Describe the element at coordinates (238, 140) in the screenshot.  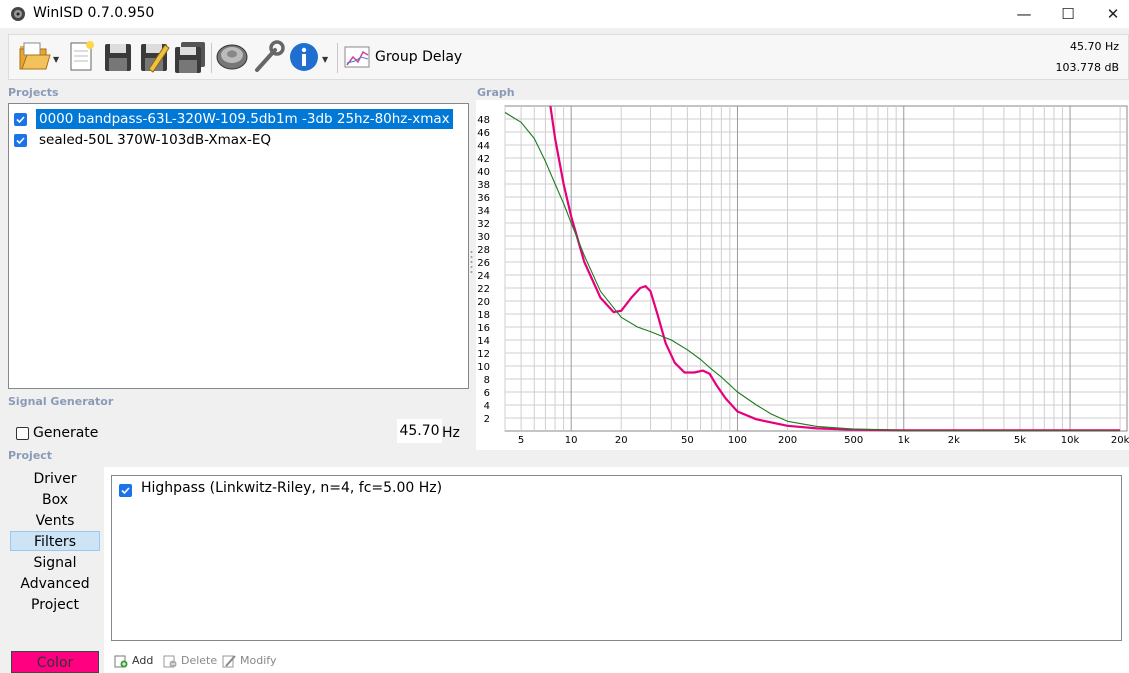
I see `project-item: sealed-50L 370W-103dB-Xmax-EQ` at that location.